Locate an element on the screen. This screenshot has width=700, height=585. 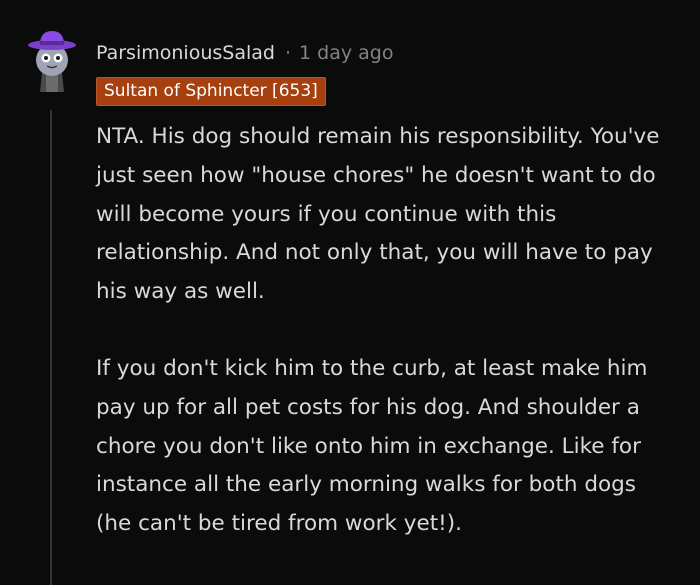
username-link: ParsimoniousSalad is located at coordinates (185, 53).